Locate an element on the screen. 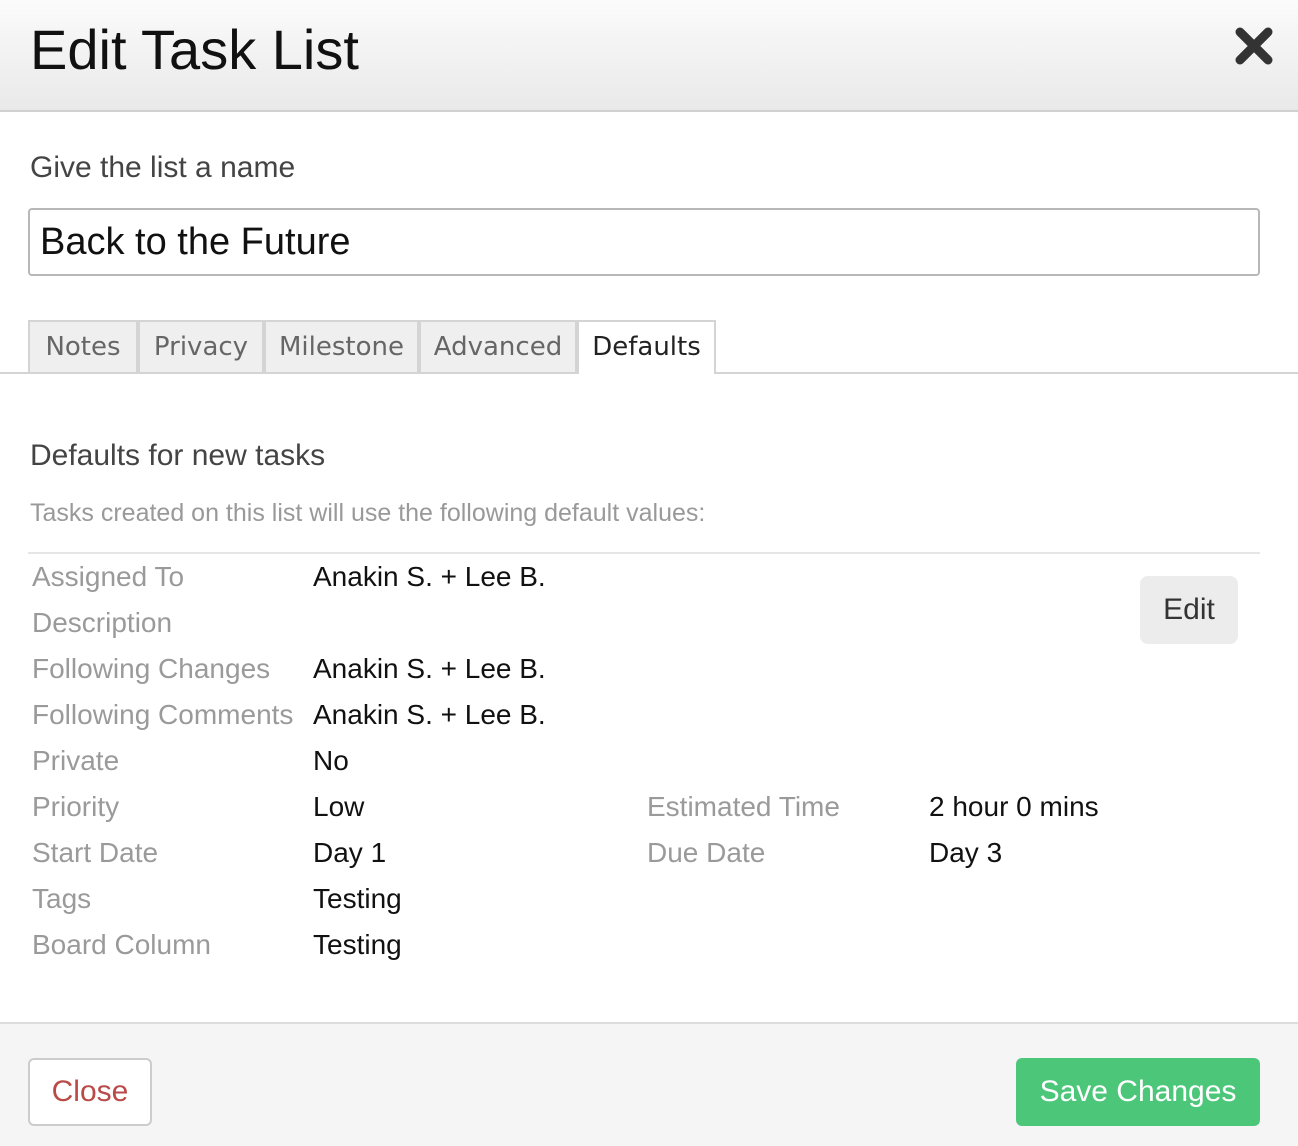  start-date-label: Start Date is located at coordinates (95, 852).